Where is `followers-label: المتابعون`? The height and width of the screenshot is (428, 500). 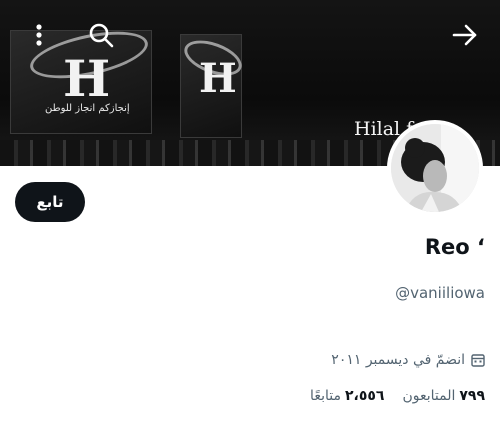
followers-label: المتابعون is located at coordinates (429, 396).